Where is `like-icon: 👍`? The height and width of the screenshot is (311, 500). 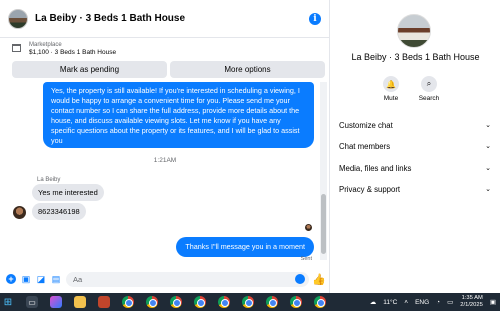 like-icon: 👍 is located at coordinates (319, 280).